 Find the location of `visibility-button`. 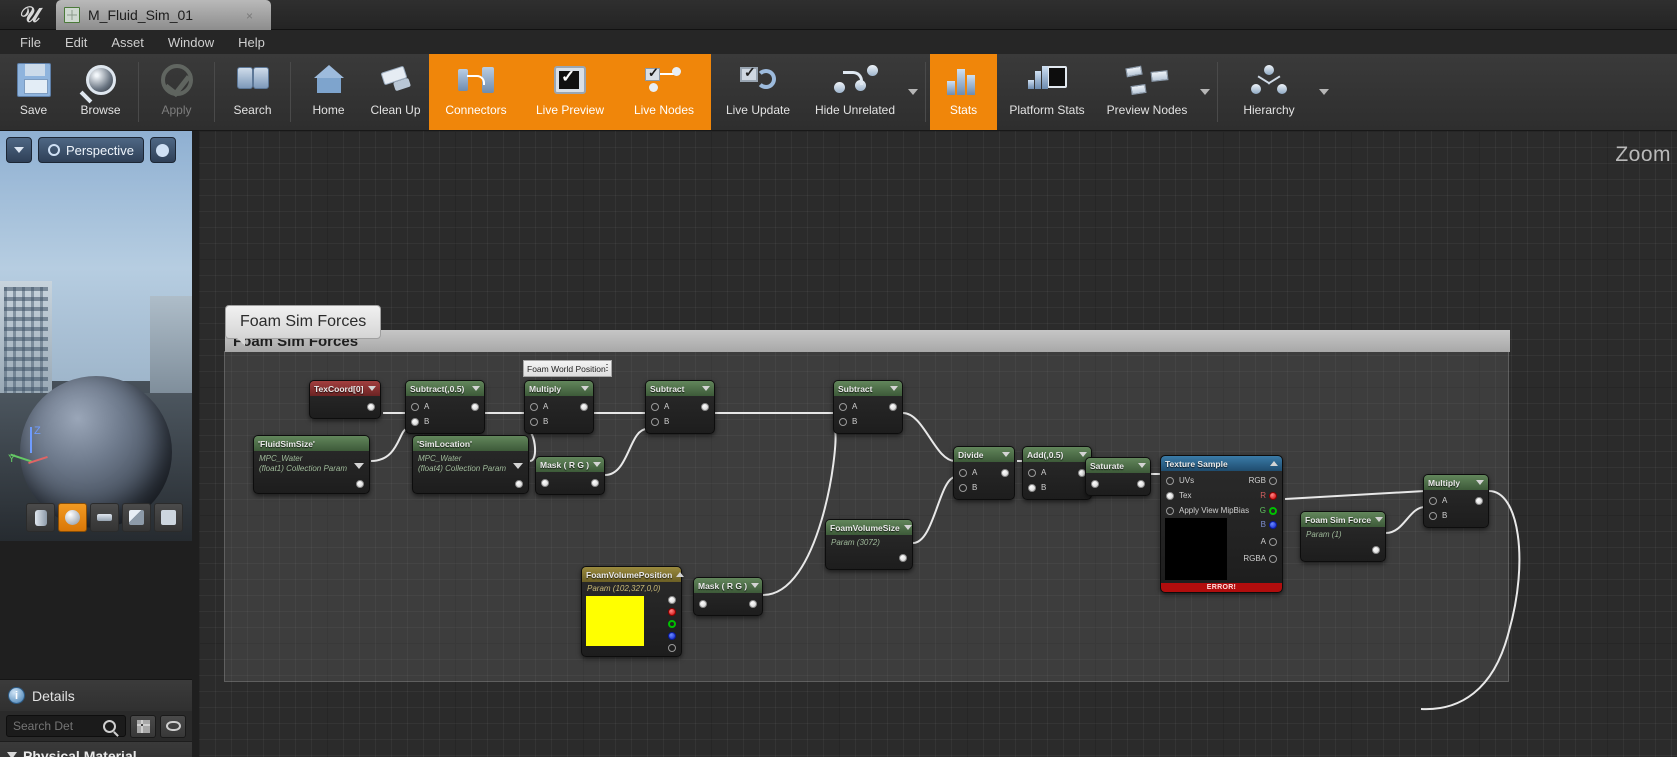

visibility-button is located at coordinates (173, 726).